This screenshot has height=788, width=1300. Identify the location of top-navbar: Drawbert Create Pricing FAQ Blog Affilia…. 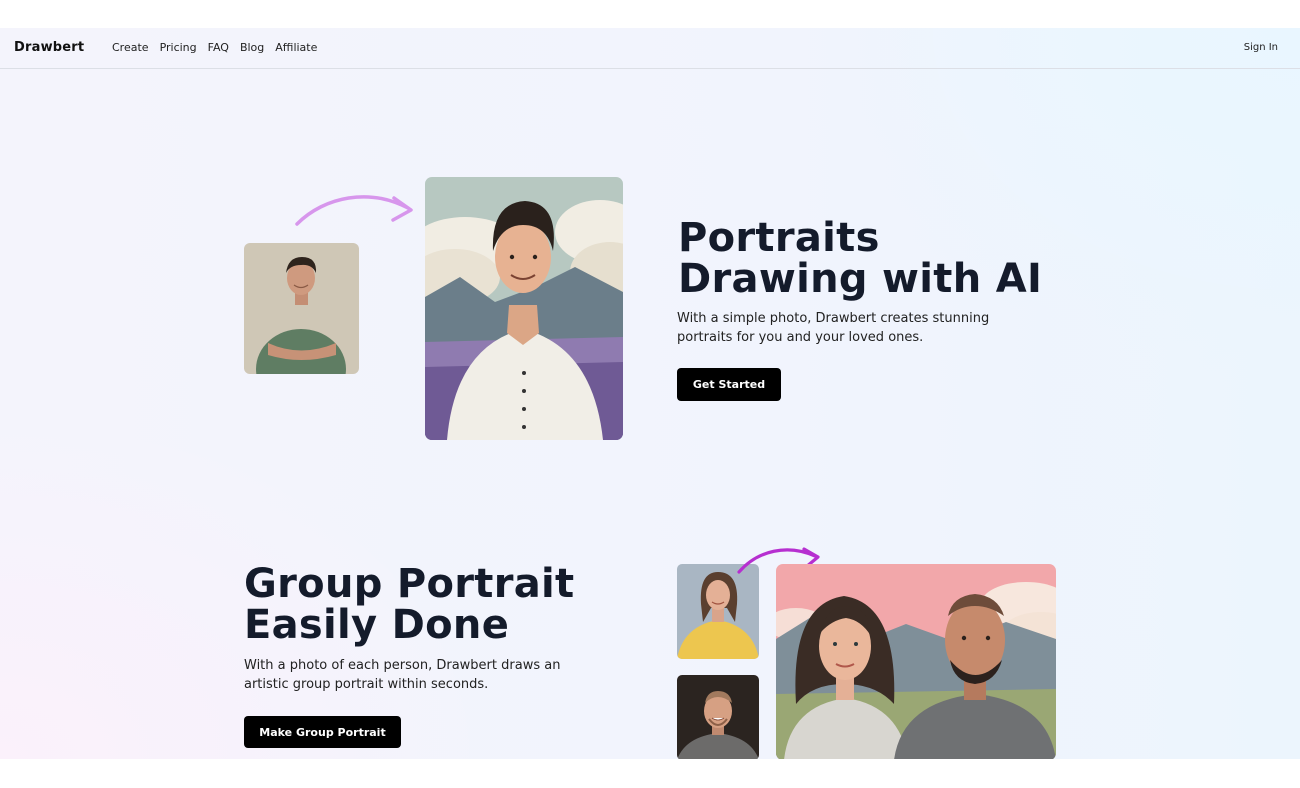
(650, 48).